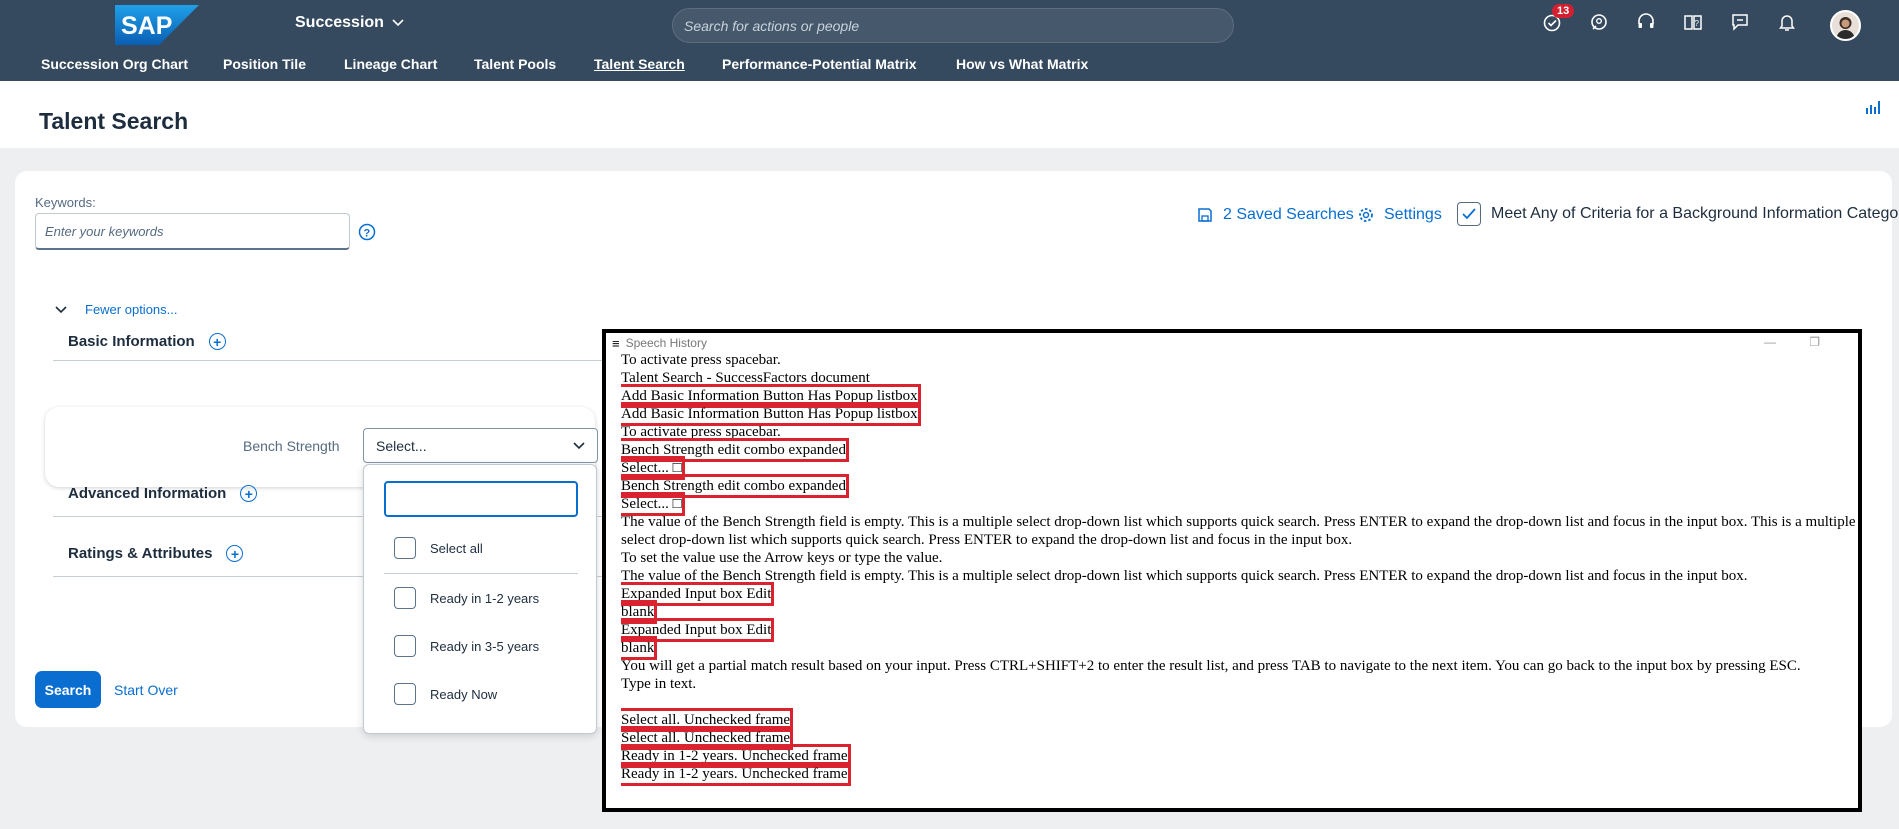  Describe the element at coordinates (1814, 342) in the screenshot. I see `restore-icon: ❐` at that location.